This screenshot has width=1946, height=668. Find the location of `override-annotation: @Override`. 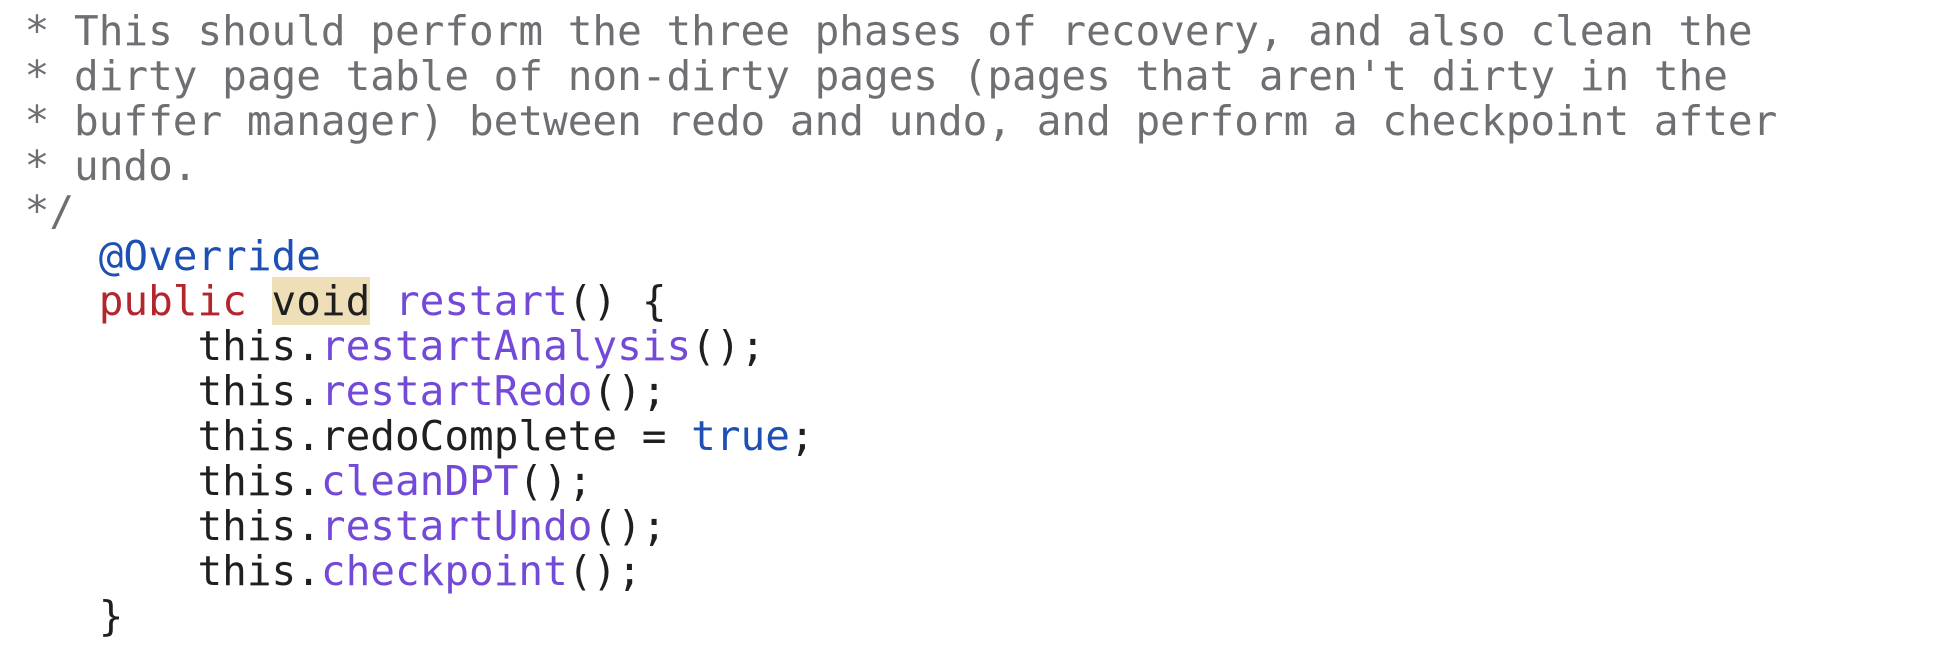

override-annotation: @Override is located at coordinates (209, 256).